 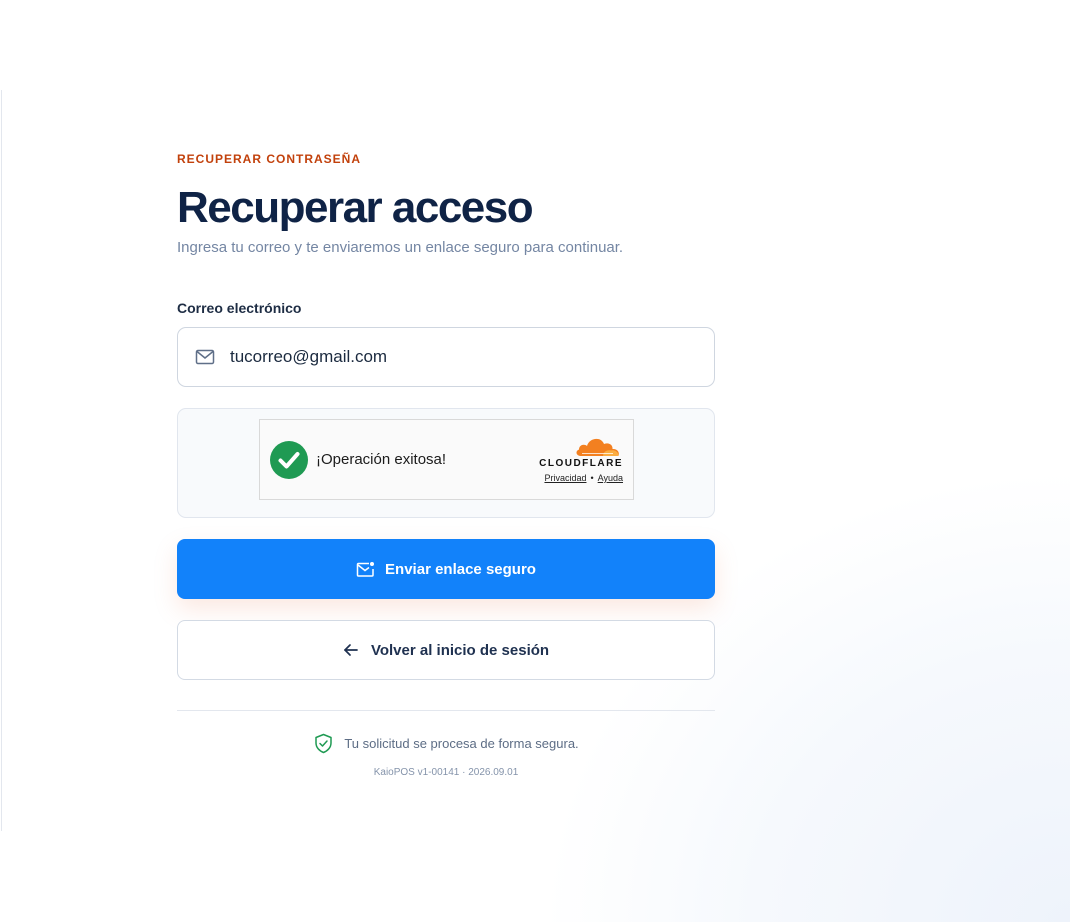 What do you see at coordinates (565, 478) in the screenshot?
I see `privacy-link: Privacidad` at bounding box center [565, 478].